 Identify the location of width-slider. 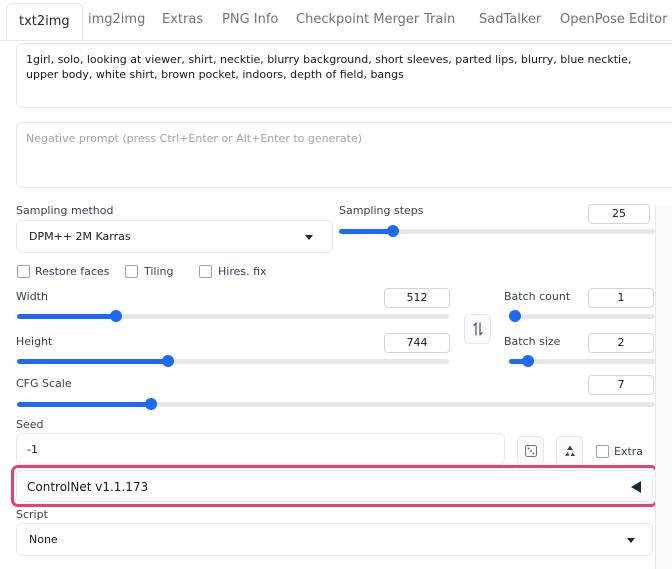
(233, 316).